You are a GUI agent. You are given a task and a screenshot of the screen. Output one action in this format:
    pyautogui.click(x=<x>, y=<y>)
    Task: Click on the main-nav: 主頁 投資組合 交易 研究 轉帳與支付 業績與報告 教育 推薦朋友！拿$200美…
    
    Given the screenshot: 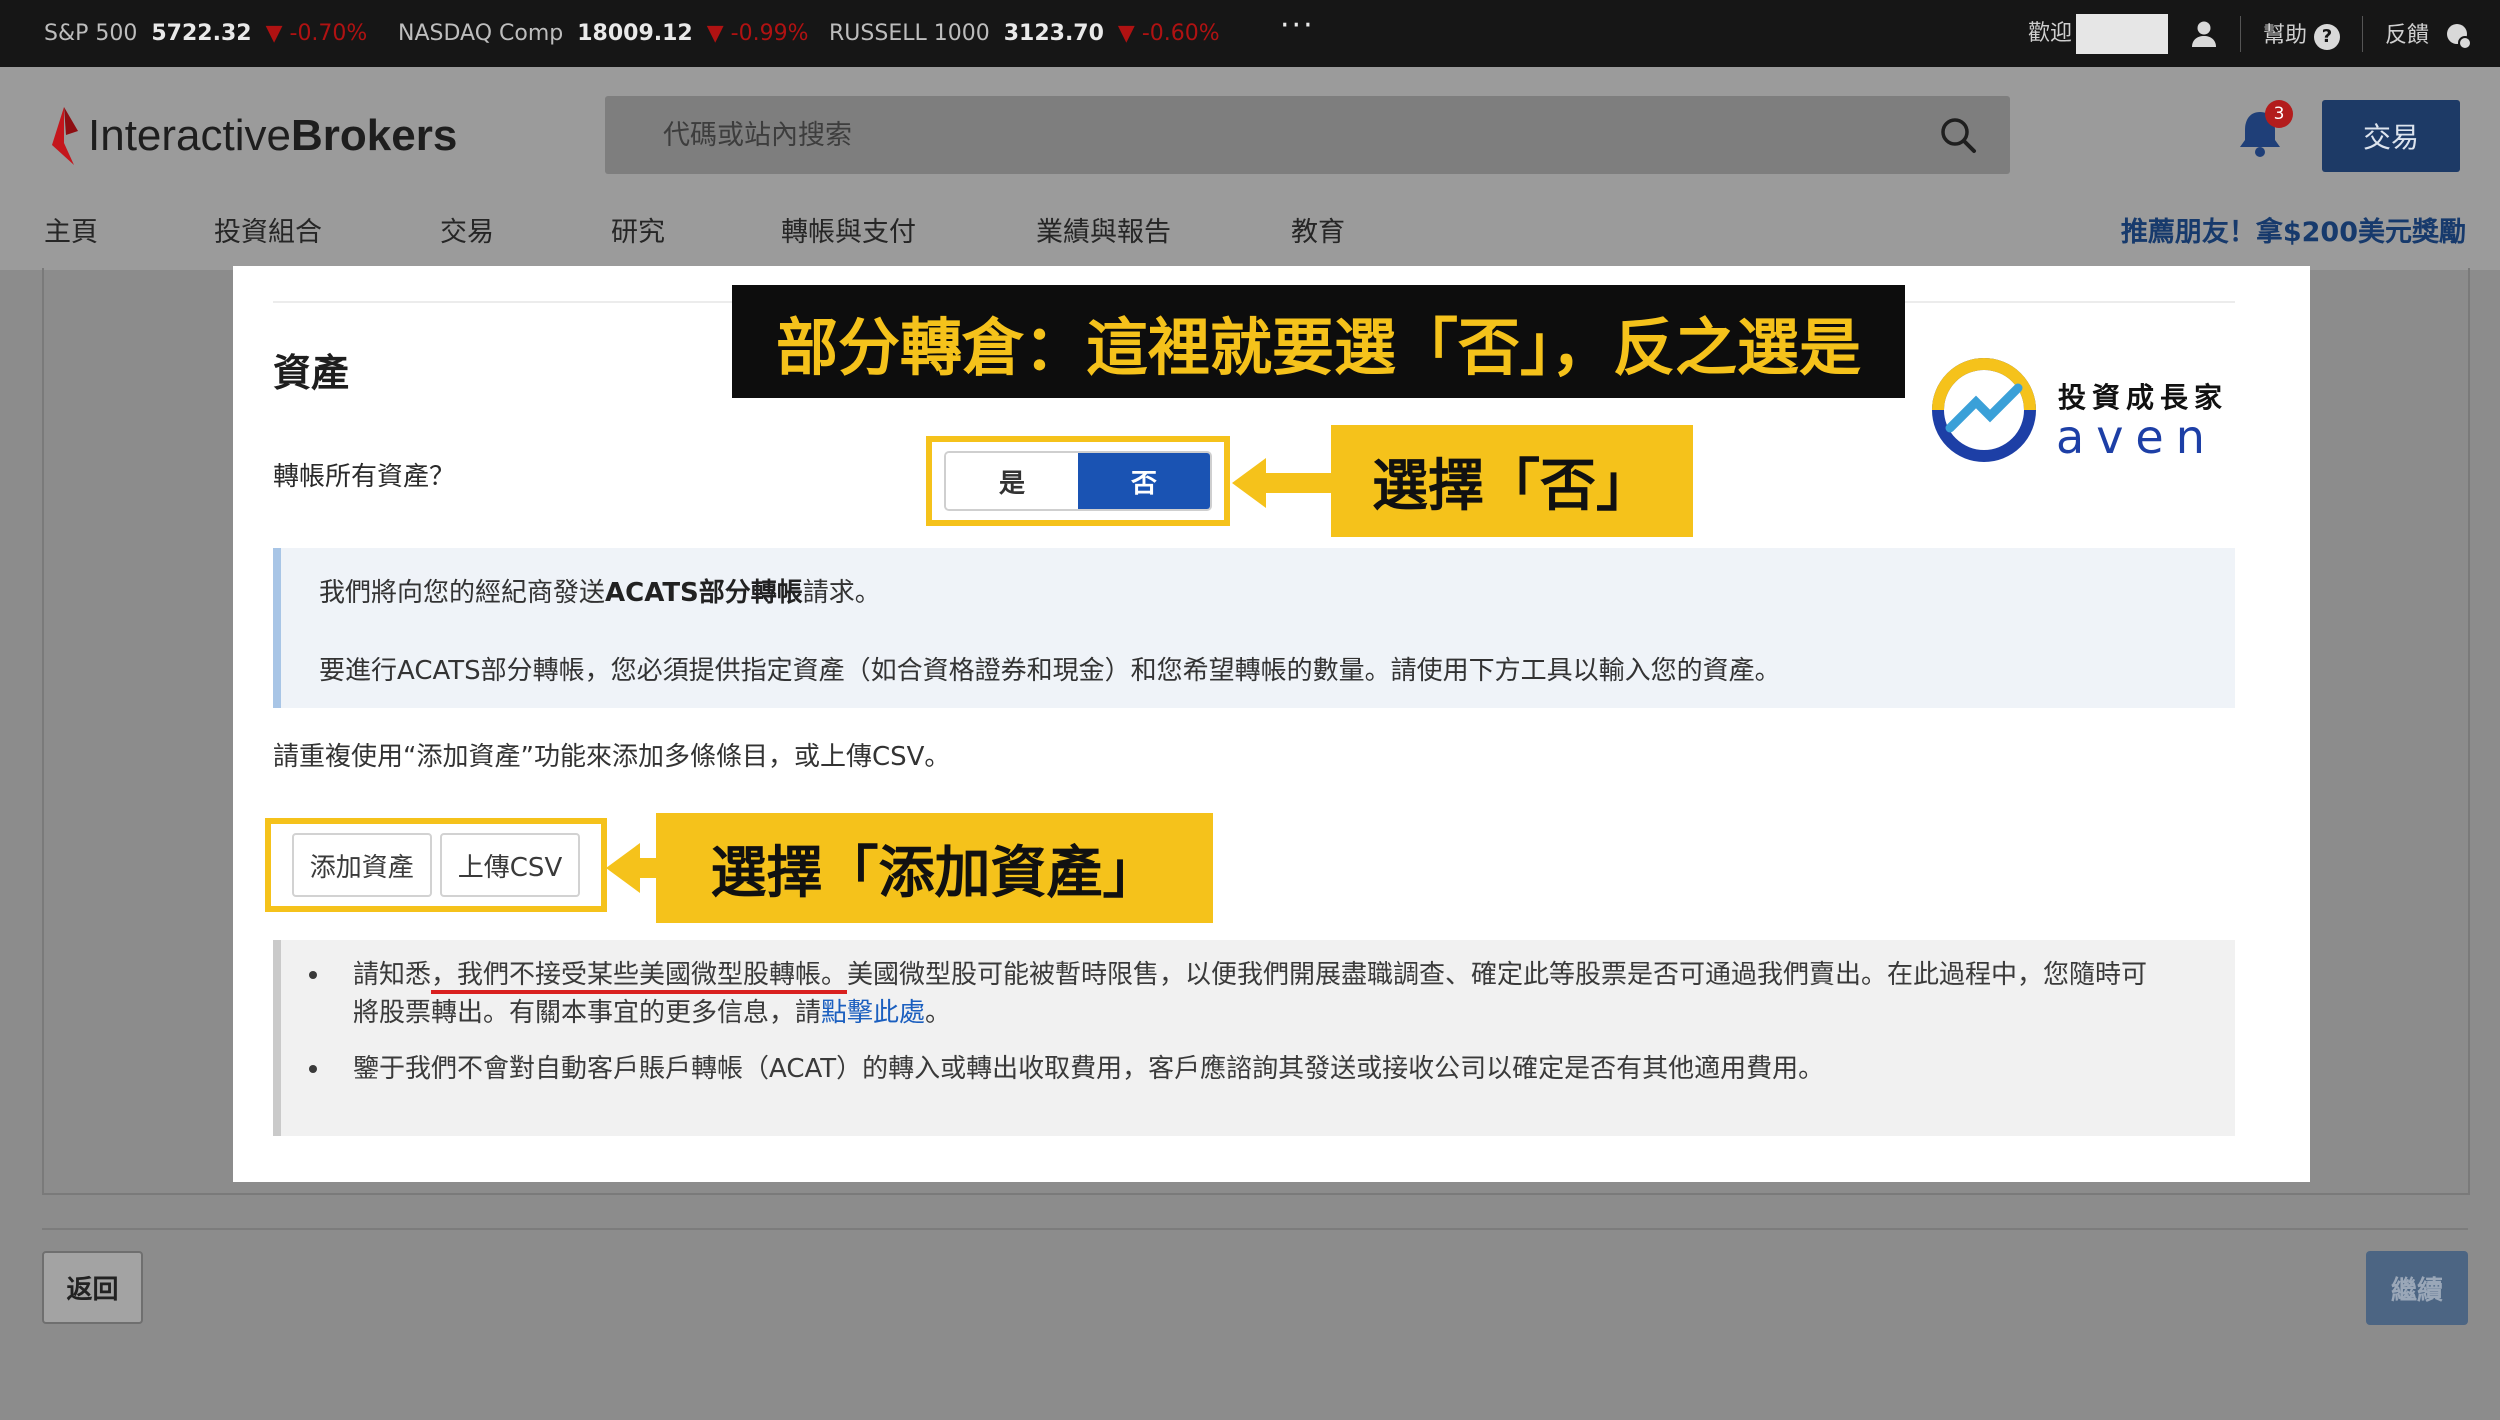 What is the action you would take?
    pyautogui.click(x=1250, y=230)
    